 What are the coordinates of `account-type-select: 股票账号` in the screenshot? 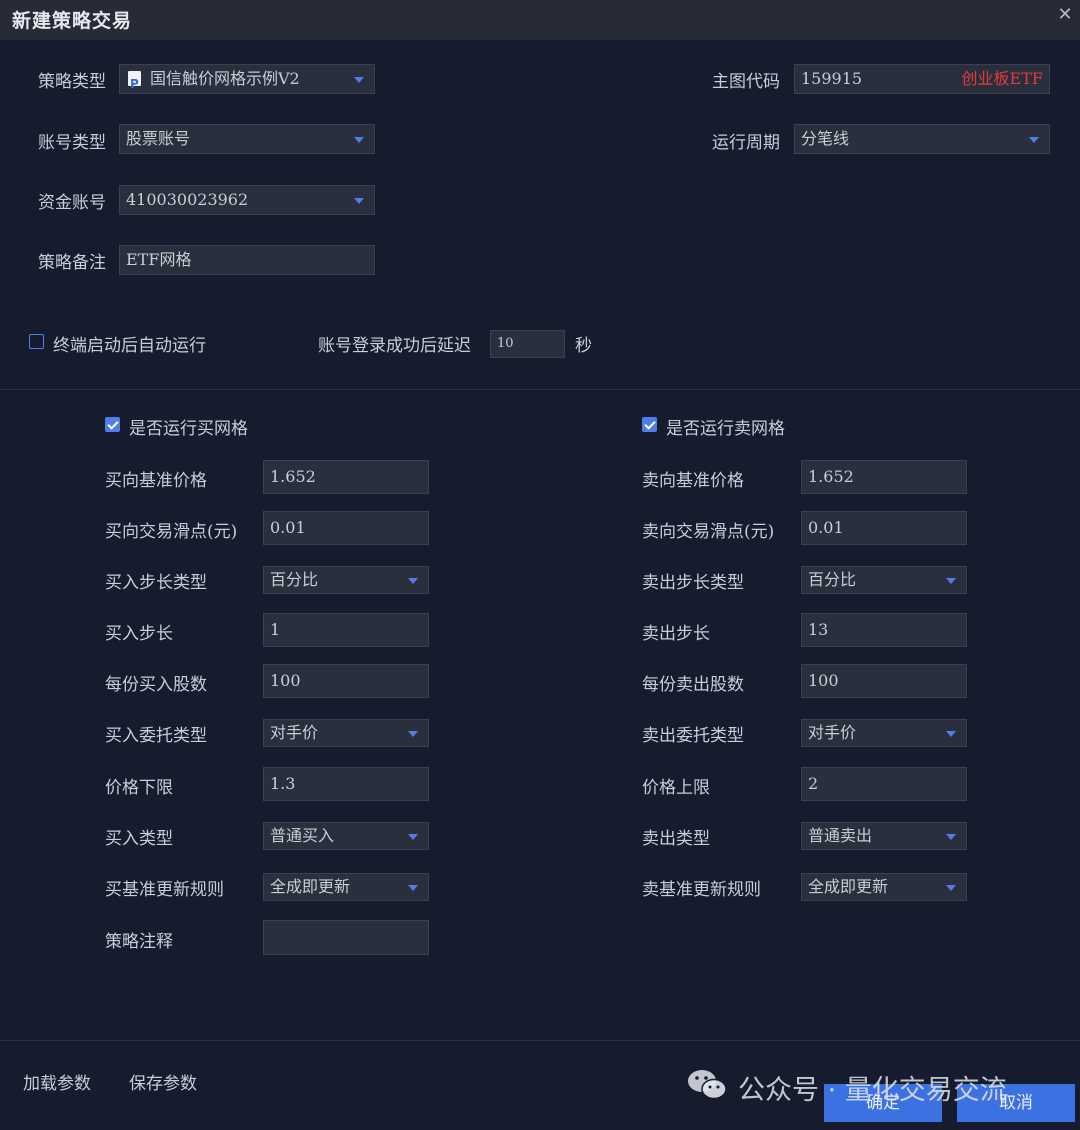 It's located at (247, 139).